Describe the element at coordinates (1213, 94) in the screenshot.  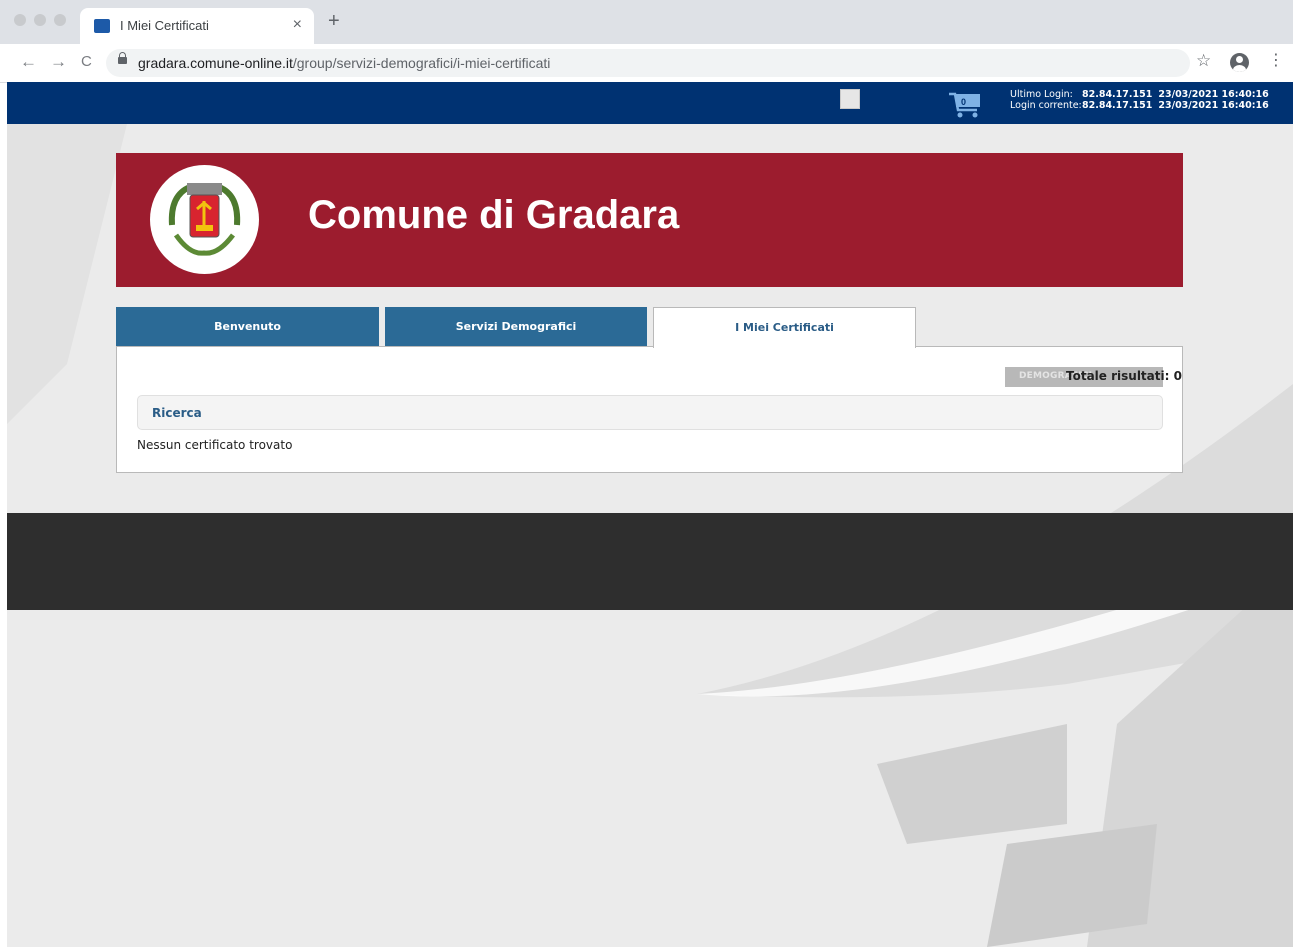
I see `ultimo-login-time: 23/03/2021 16:40:16` at that location.